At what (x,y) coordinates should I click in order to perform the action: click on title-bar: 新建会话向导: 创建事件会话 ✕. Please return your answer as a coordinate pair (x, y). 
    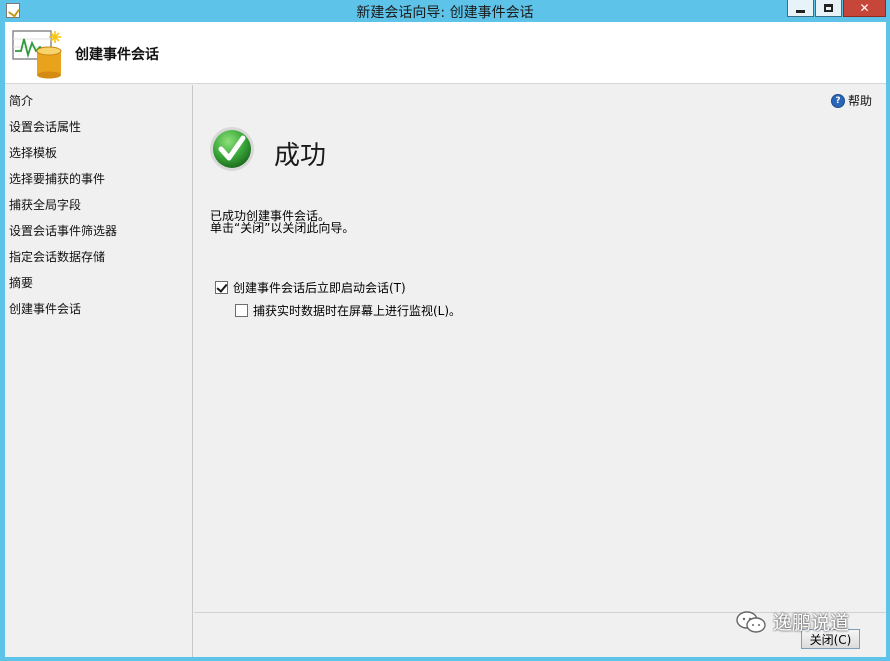
    Looking at the image, I should click on (445, 11).